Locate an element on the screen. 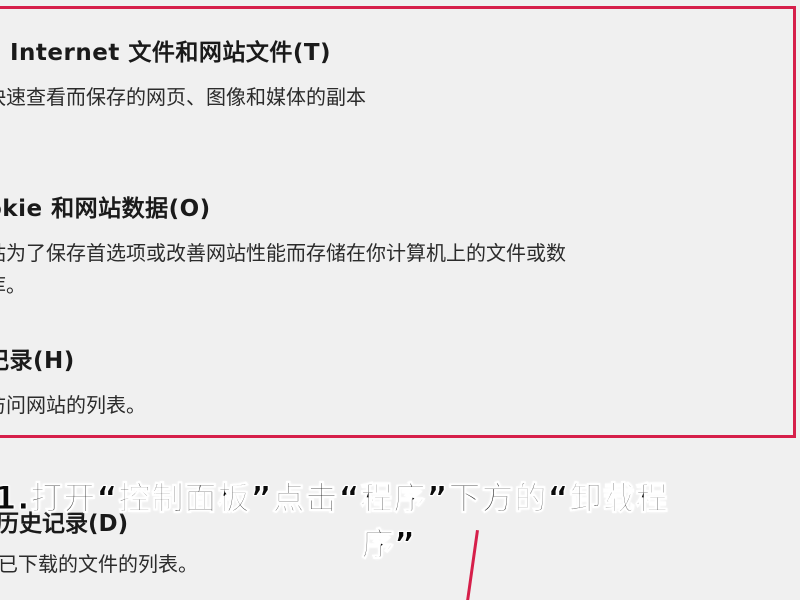 Image resolution: width=800 pixels, height=600 pixels. caption-line-2: 序” is located at coordinates (388, 544).